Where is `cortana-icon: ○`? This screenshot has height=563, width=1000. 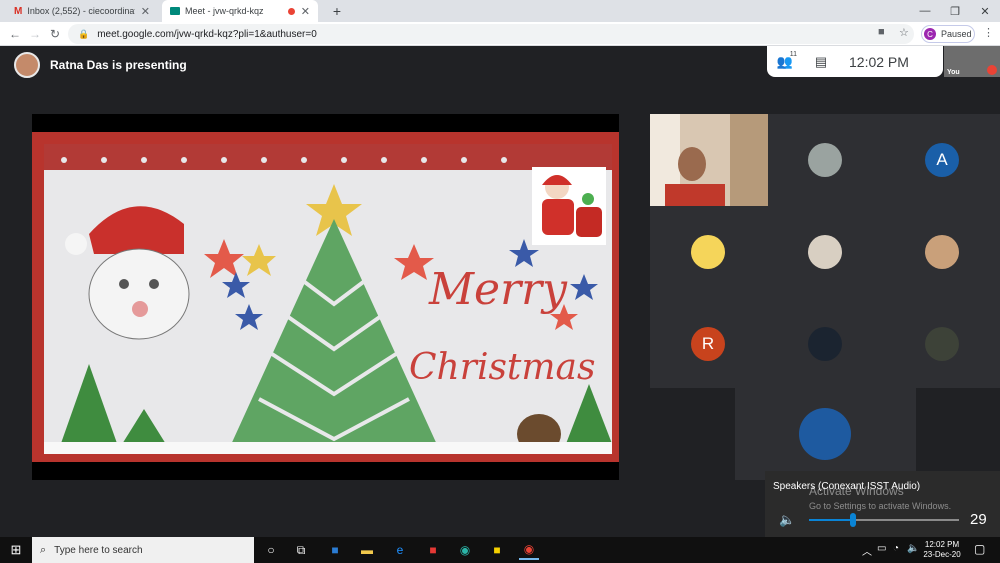
cortana-icon: ○ is located at coordinates (271, 550).